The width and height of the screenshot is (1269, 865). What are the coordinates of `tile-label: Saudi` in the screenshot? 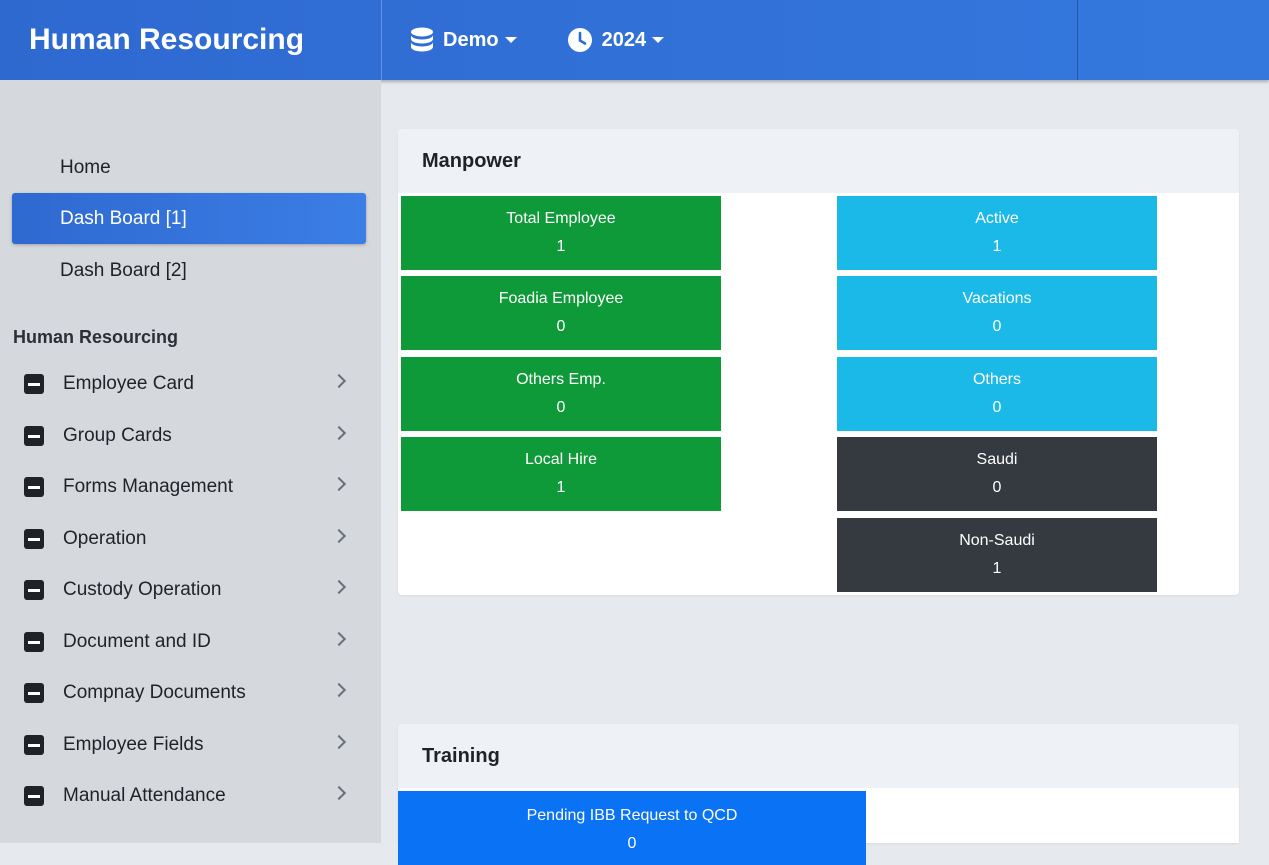 It's located at (997, 459).